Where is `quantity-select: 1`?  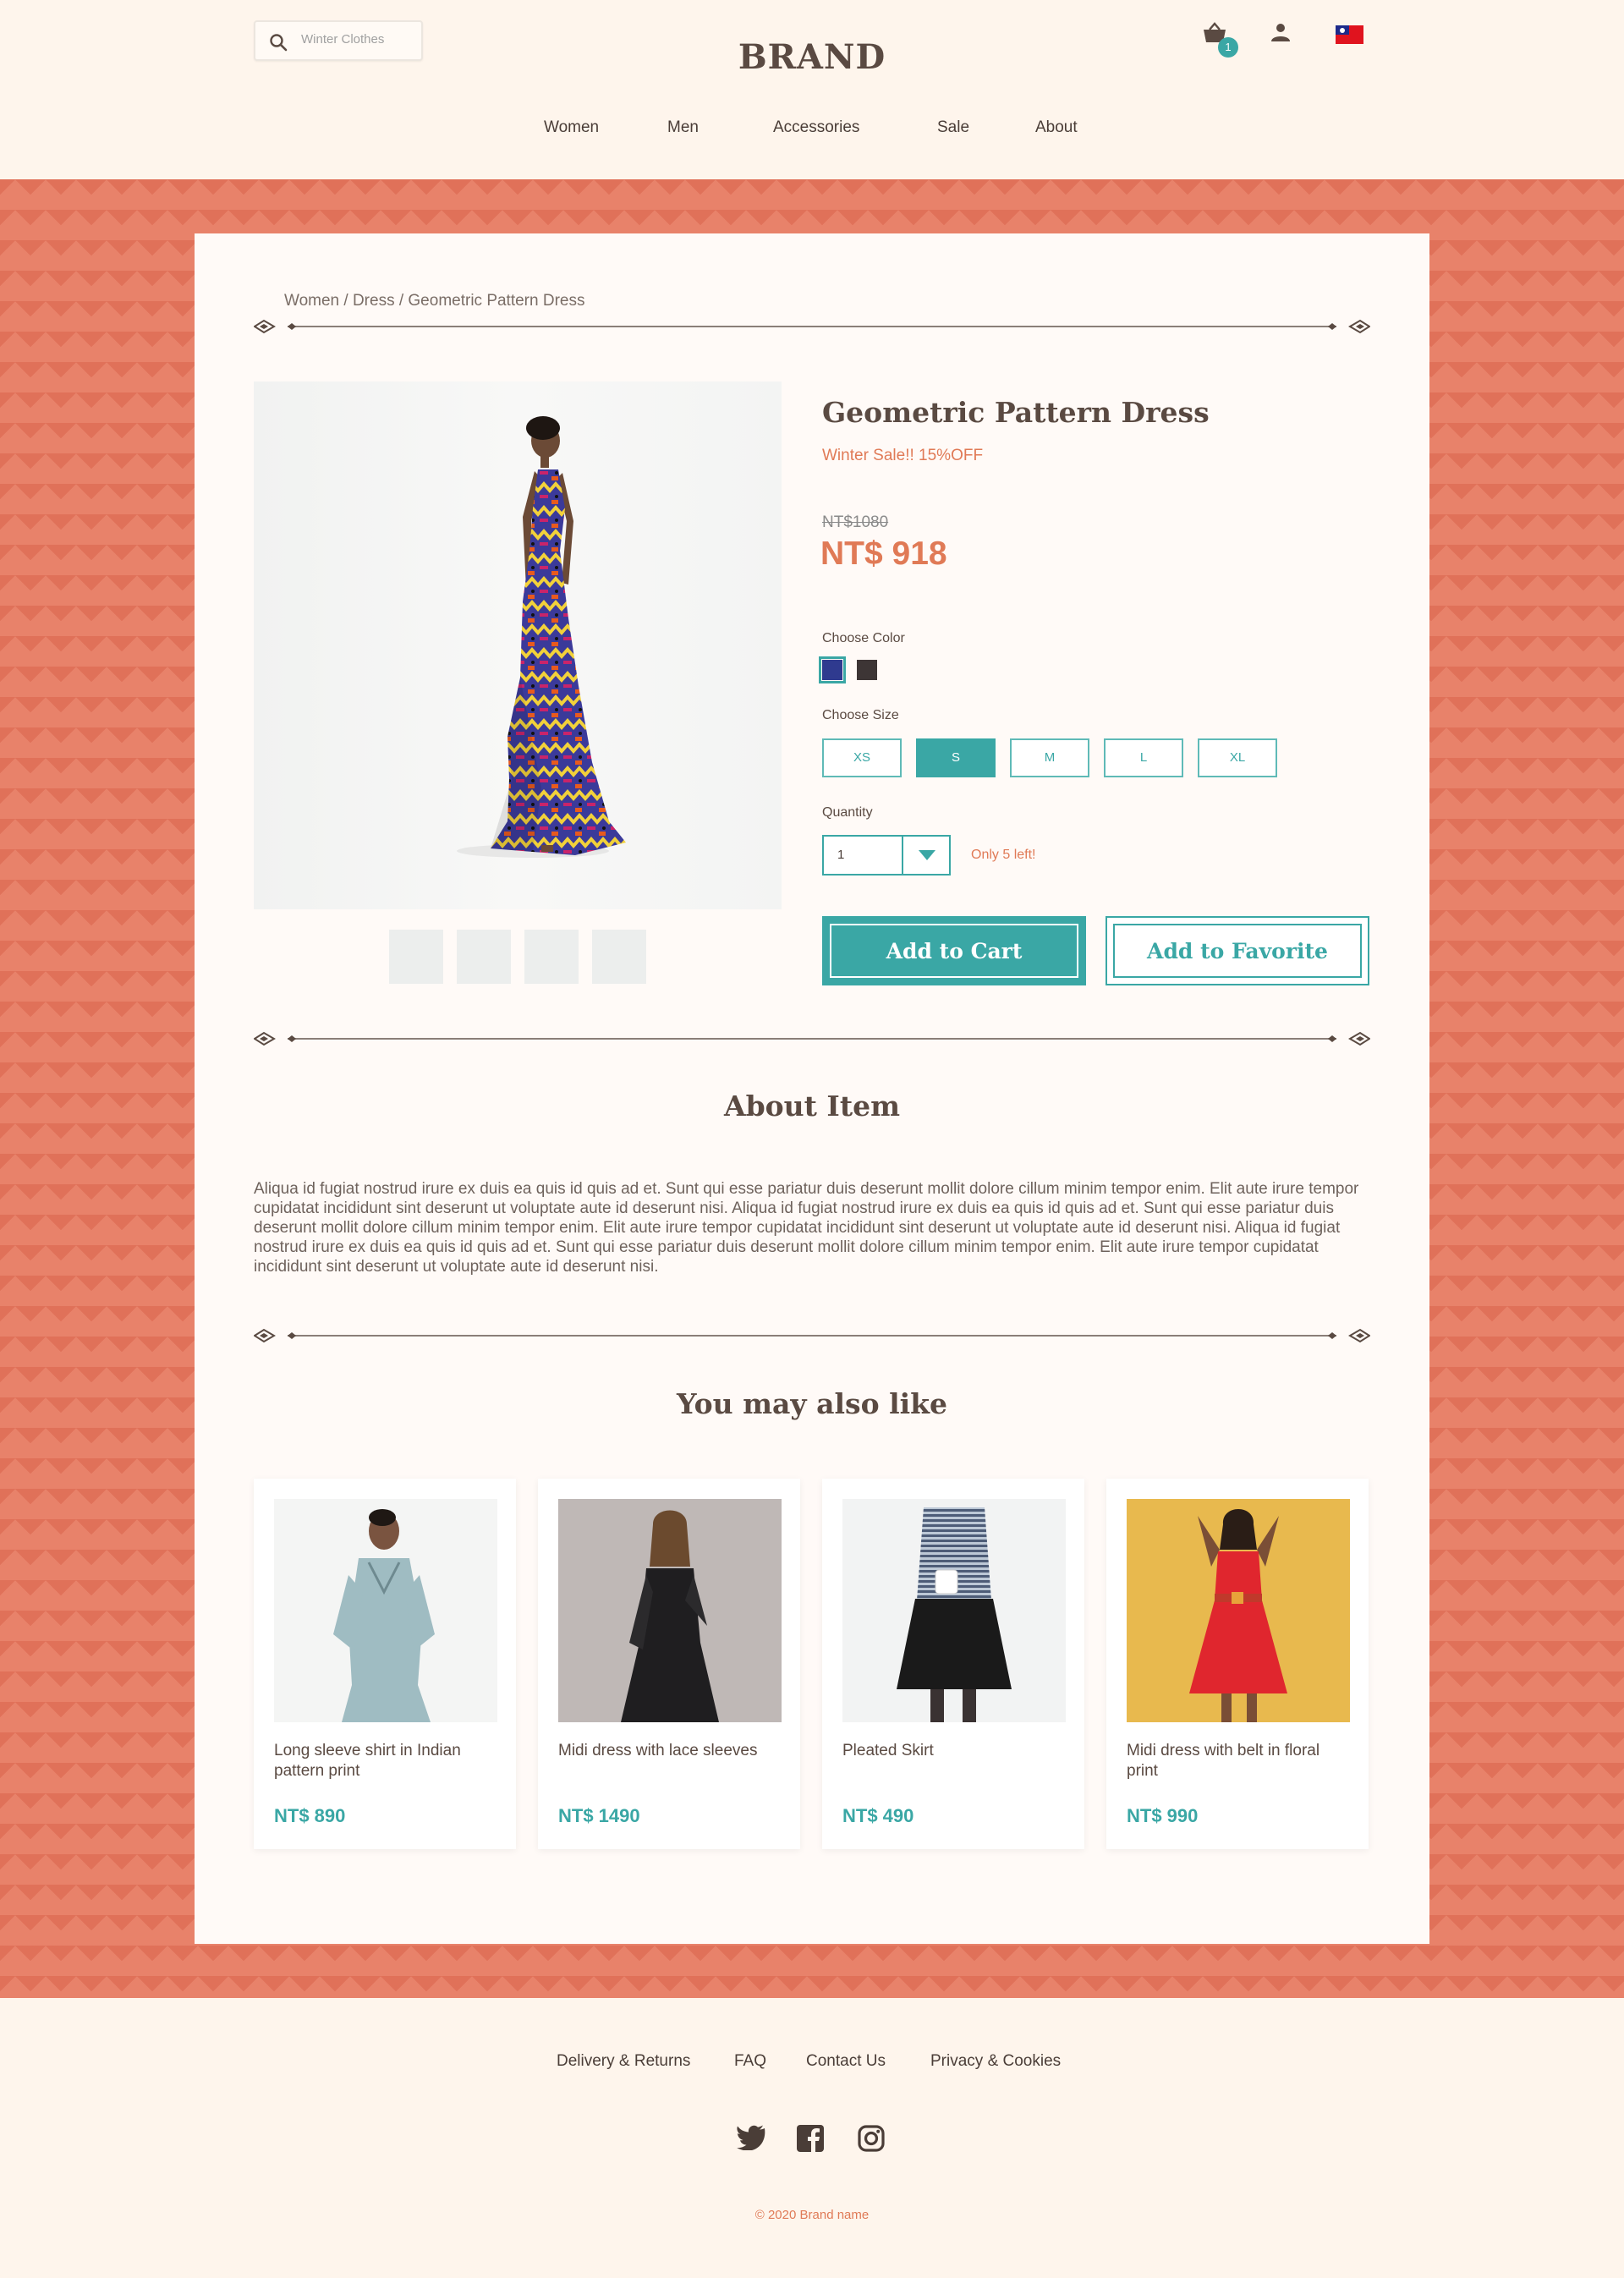 quantity-select: 1 is located at coordinates (887, 856).